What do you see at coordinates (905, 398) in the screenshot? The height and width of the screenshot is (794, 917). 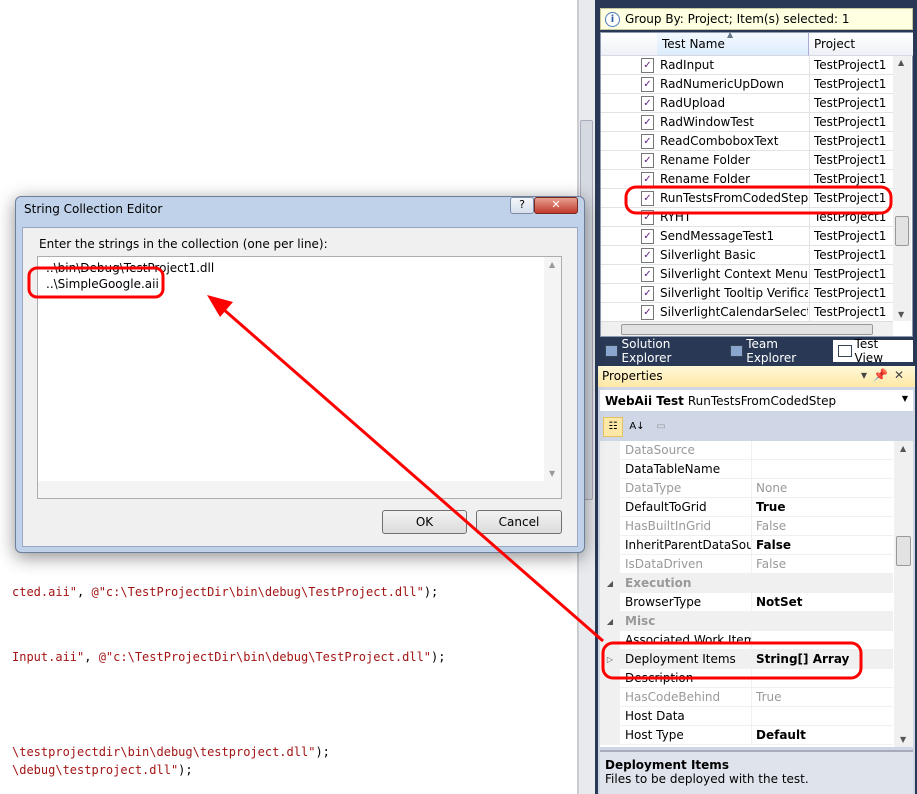 I see `chevron-down-icon: ▼` at bounding box center [905, 398].